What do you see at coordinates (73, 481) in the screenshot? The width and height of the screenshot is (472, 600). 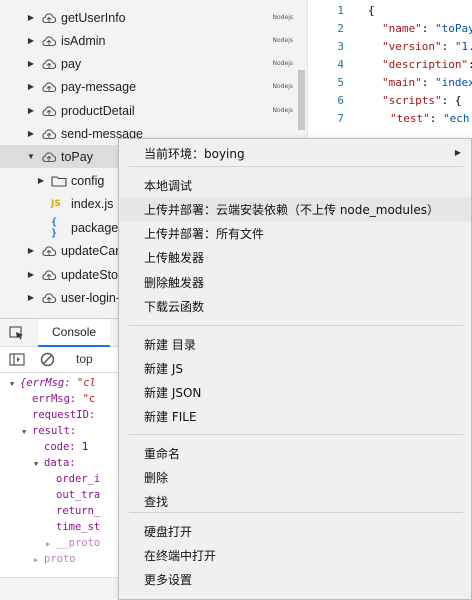 I see `console-line: order_i` at bounding box center [73, 481].